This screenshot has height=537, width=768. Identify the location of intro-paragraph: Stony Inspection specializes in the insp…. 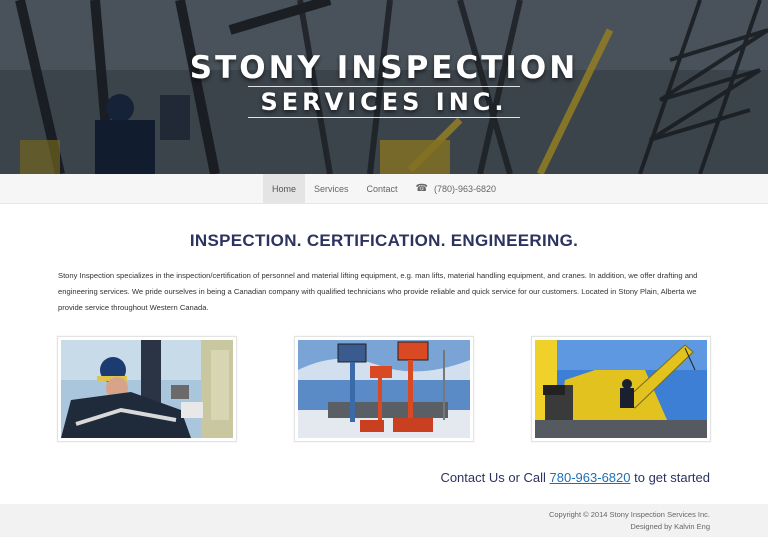
(378, 291).